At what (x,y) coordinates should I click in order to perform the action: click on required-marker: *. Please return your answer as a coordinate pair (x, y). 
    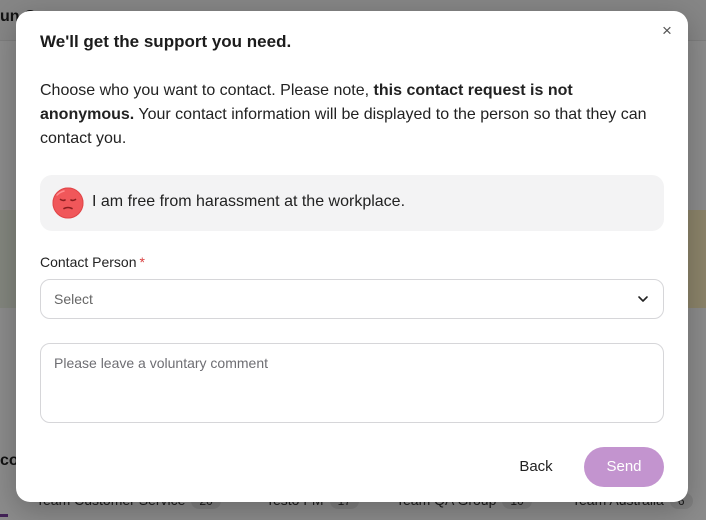
    Looking at the image, I should click on (142, 262).